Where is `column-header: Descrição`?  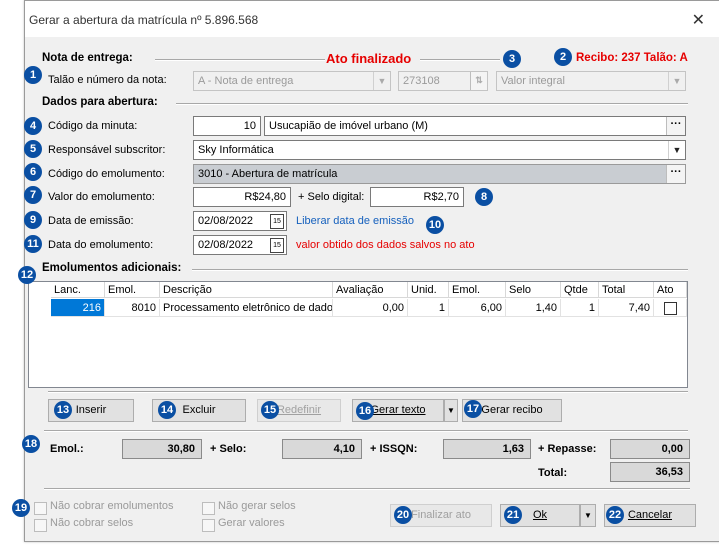 column-header: Descrição is located at coordinates (246, 290).